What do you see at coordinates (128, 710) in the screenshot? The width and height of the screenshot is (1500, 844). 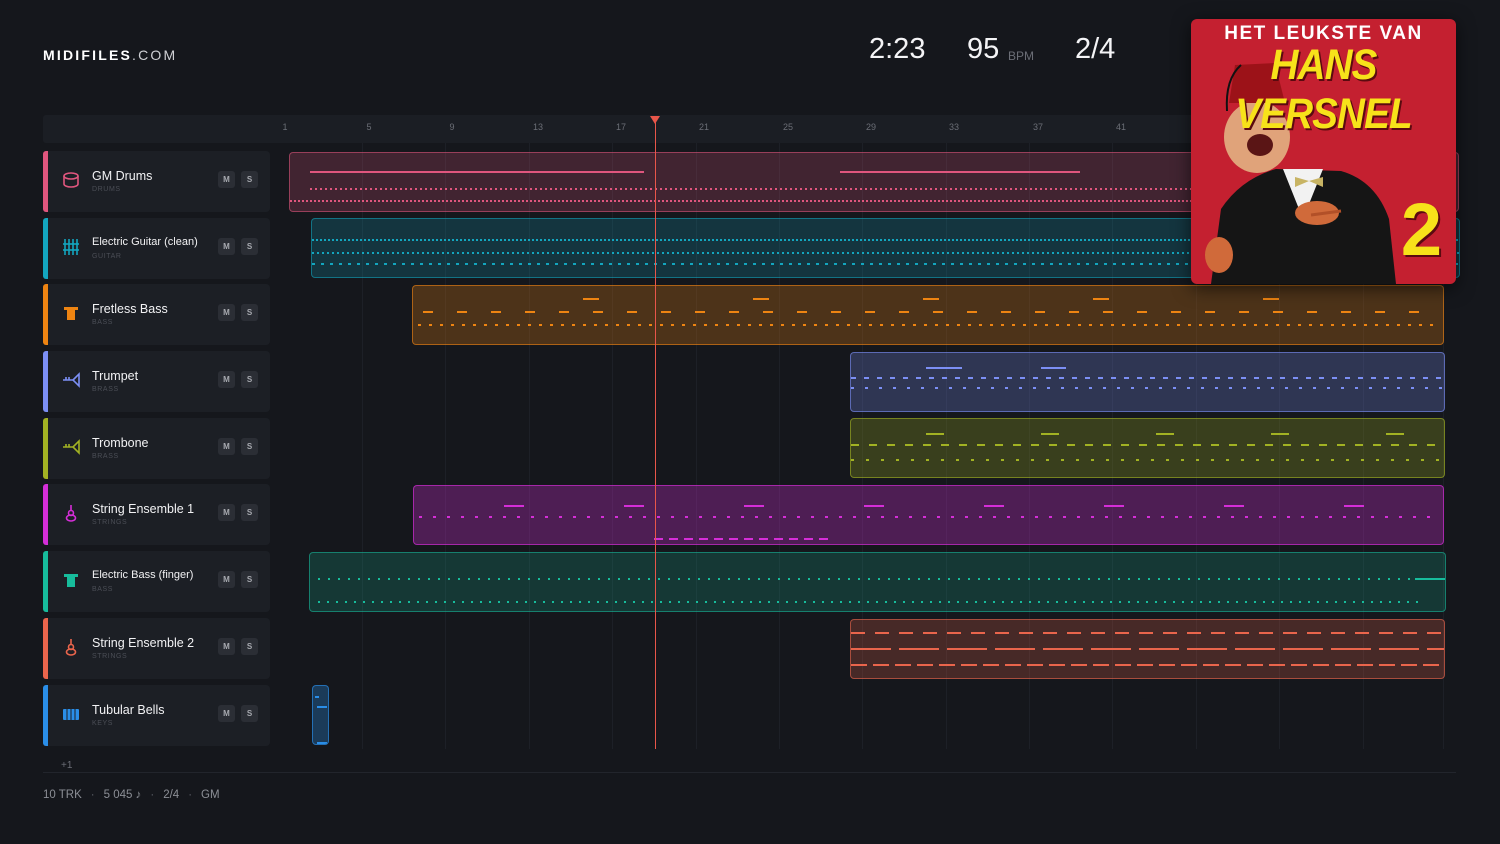 I see `track-name: Tubular Bells` at bounding box center [128, 710].